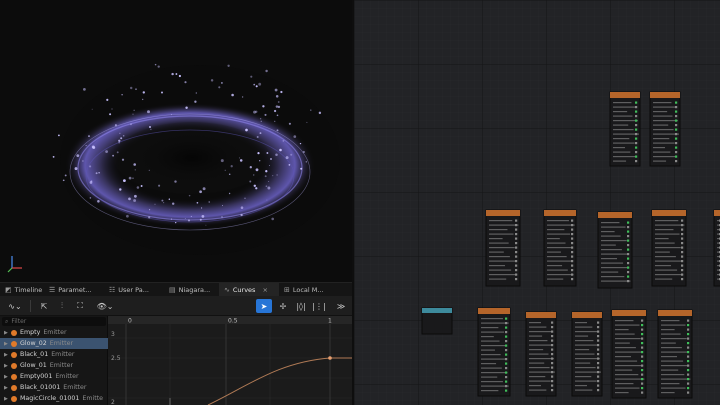  I want to click on close-icon: ×, so click(264, 290).